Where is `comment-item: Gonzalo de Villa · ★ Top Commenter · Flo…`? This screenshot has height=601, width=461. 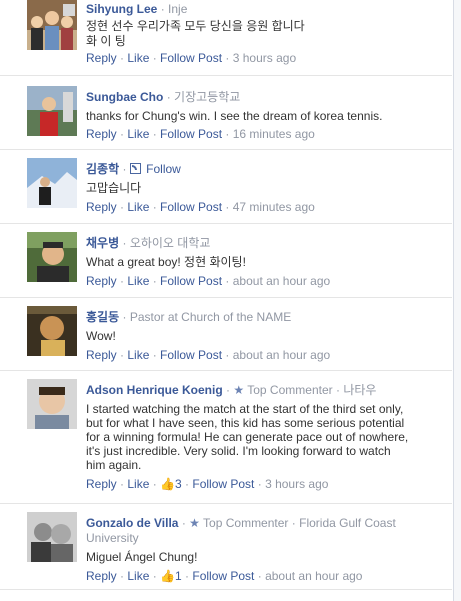
comment-item: Gonzalo de Villa · ★ Top Commenter · Flo… is located at coordinates (226, 547).